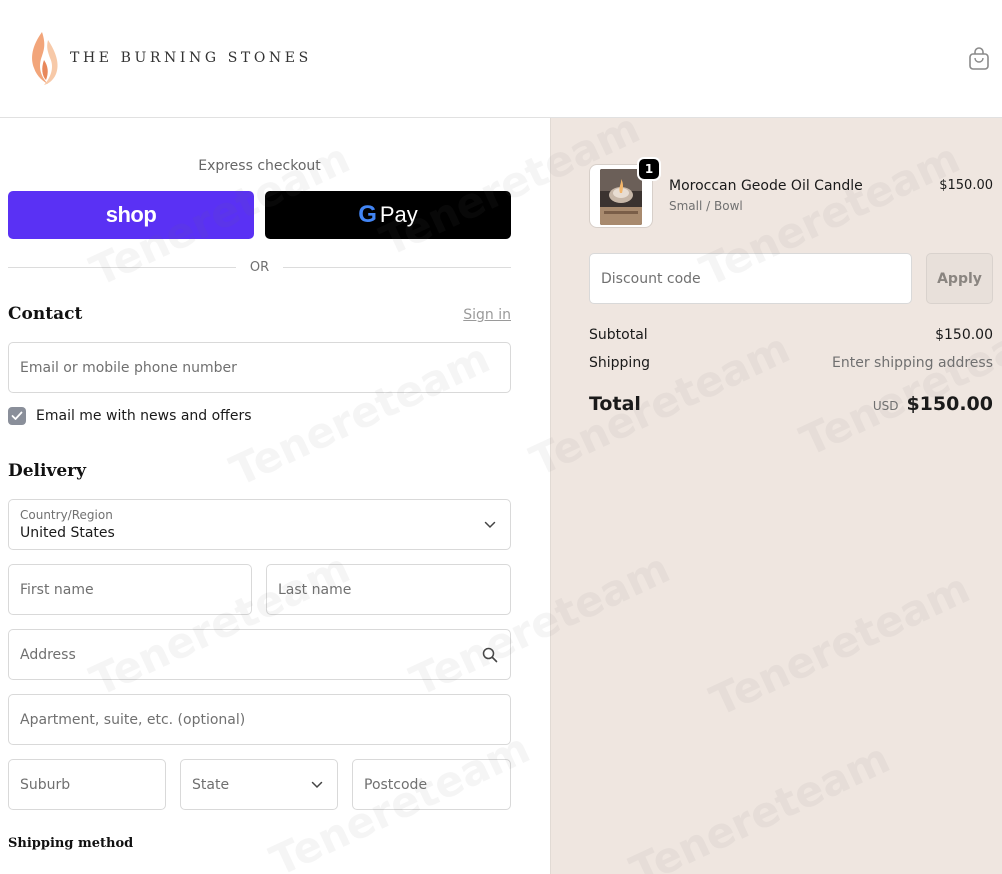 This screenshot has height=874, width=1002. Describe the element at coordinates (66, 515) in the screenshot. I see `country-label: Country/Region` at that location.